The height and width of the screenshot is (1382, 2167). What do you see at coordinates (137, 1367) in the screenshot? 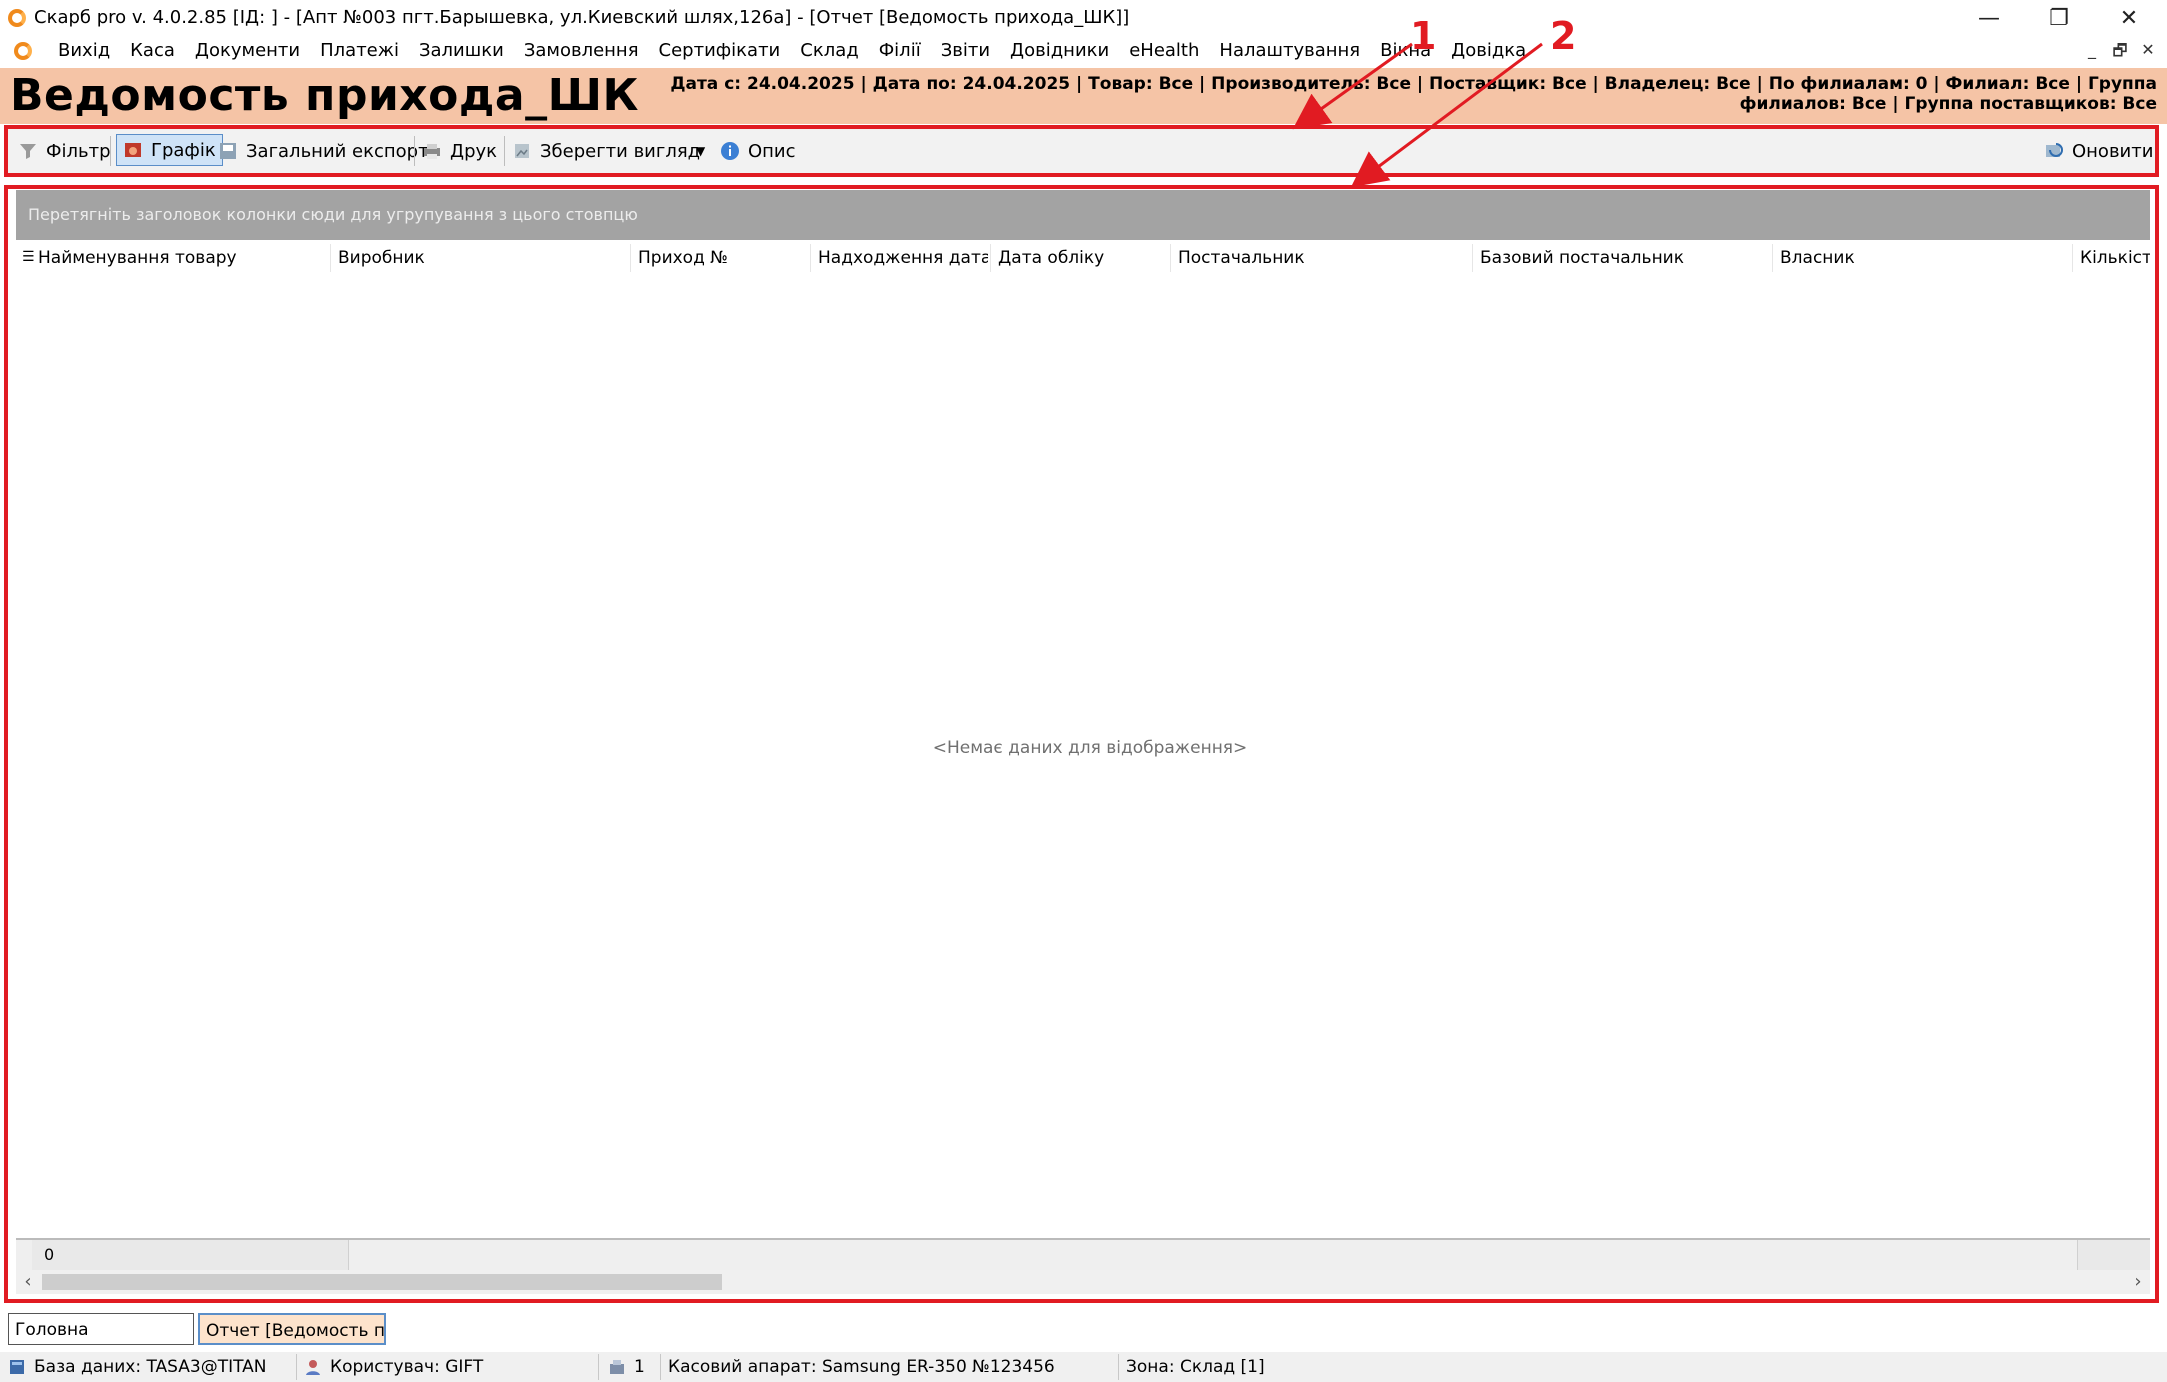
I see `status-database: База даних: TASA3@TITAN` at bounding box center [137, 1367].